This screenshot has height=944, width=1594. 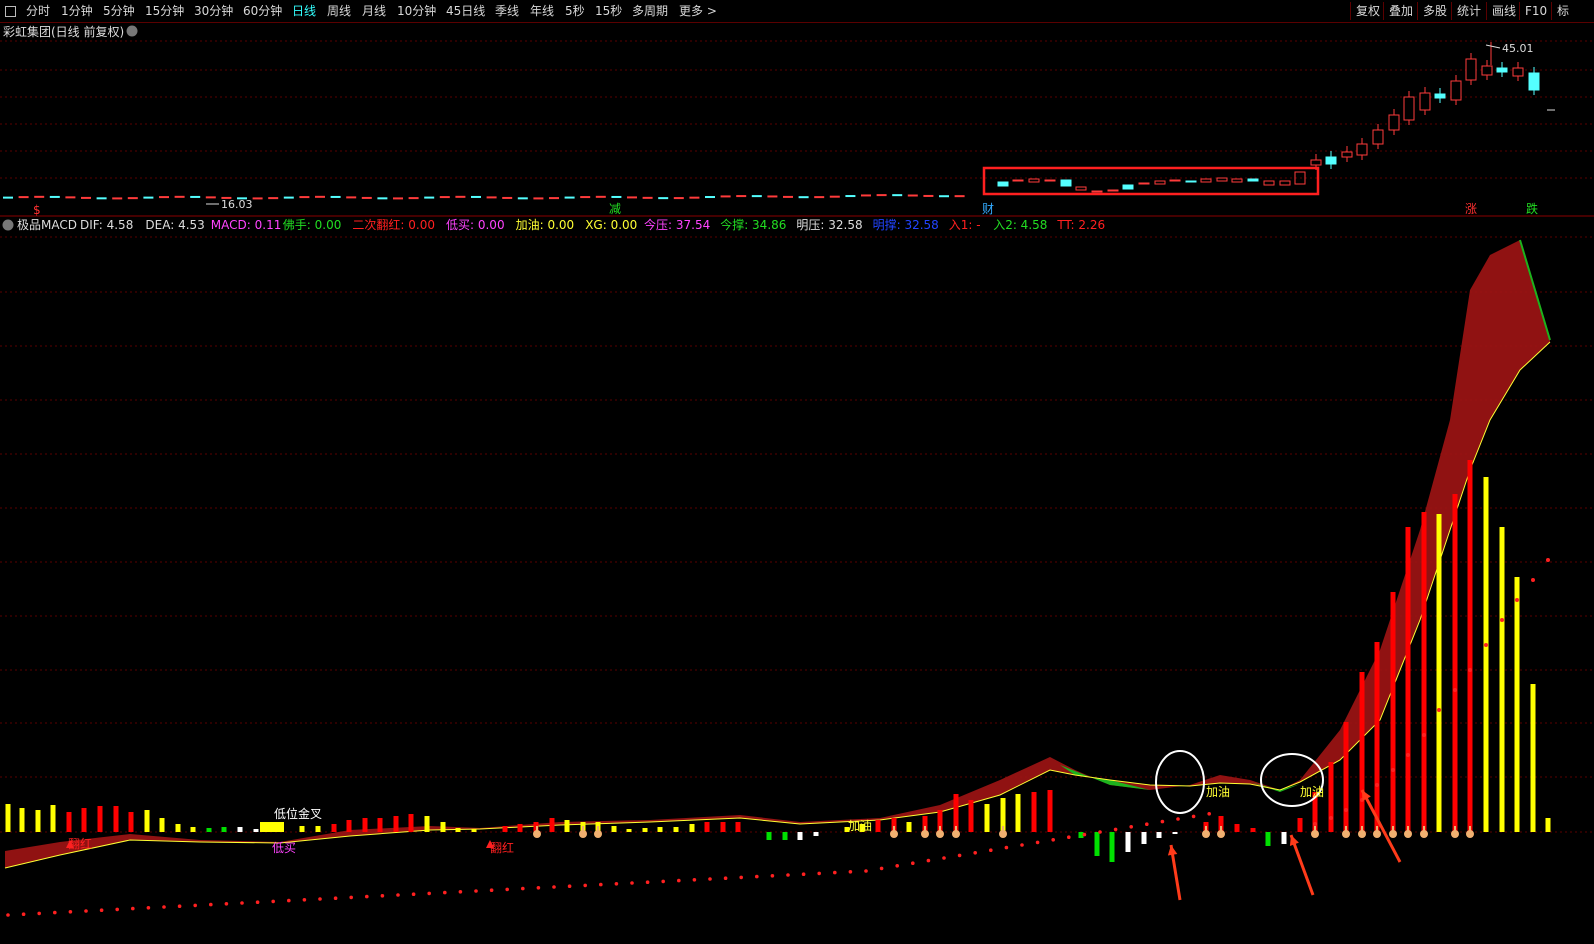 What do you see at coordinates (1532, 208) in the screenshot?
I see `price-marker-4: 跌` at bounding box center [1532, 208].